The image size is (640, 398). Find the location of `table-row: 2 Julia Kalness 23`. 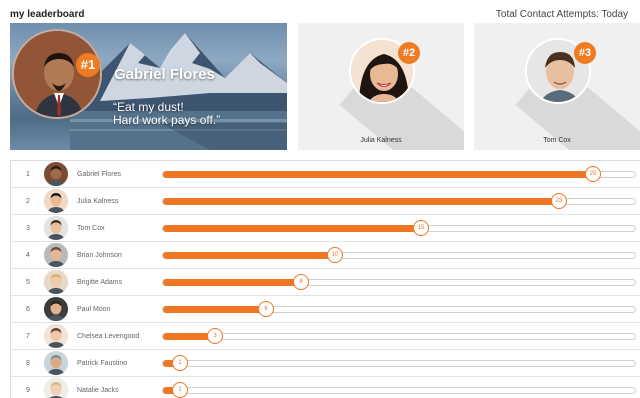

table-row: 2 Julia Kalness 23 is located at coordinates (325, 201).